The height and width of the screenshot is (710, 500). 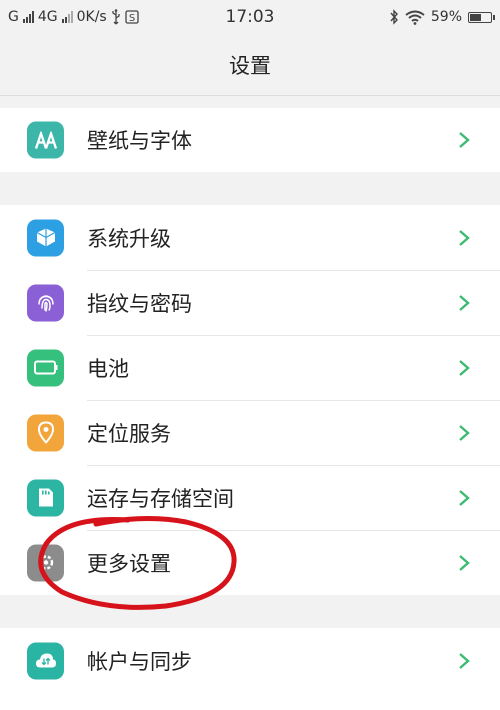 I want to click on settings-item-label: 运存与存储空间, so click(x=160, y=498).